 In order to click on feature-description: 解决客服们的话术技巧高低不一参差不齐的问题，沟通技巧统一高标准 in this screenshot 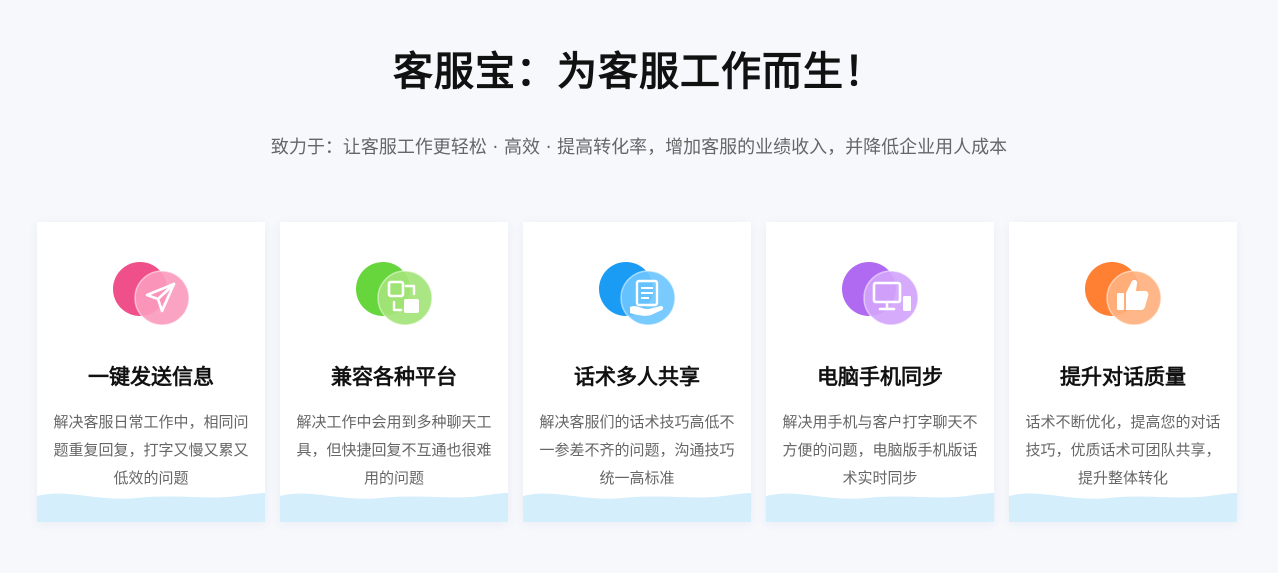, I will do `click(637, 450)`.